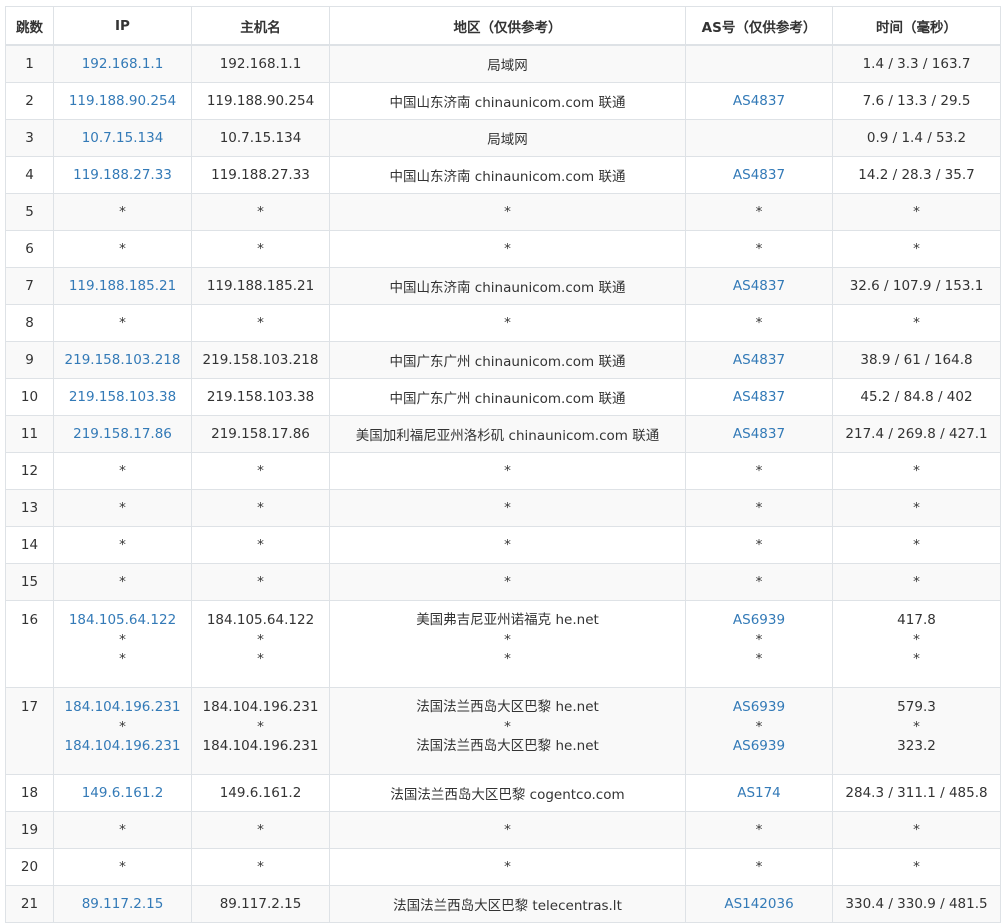  Describe the element at coordinates (260, 64) in the screenshot. I see `hostname-text: 192.168.1.1` at that location.